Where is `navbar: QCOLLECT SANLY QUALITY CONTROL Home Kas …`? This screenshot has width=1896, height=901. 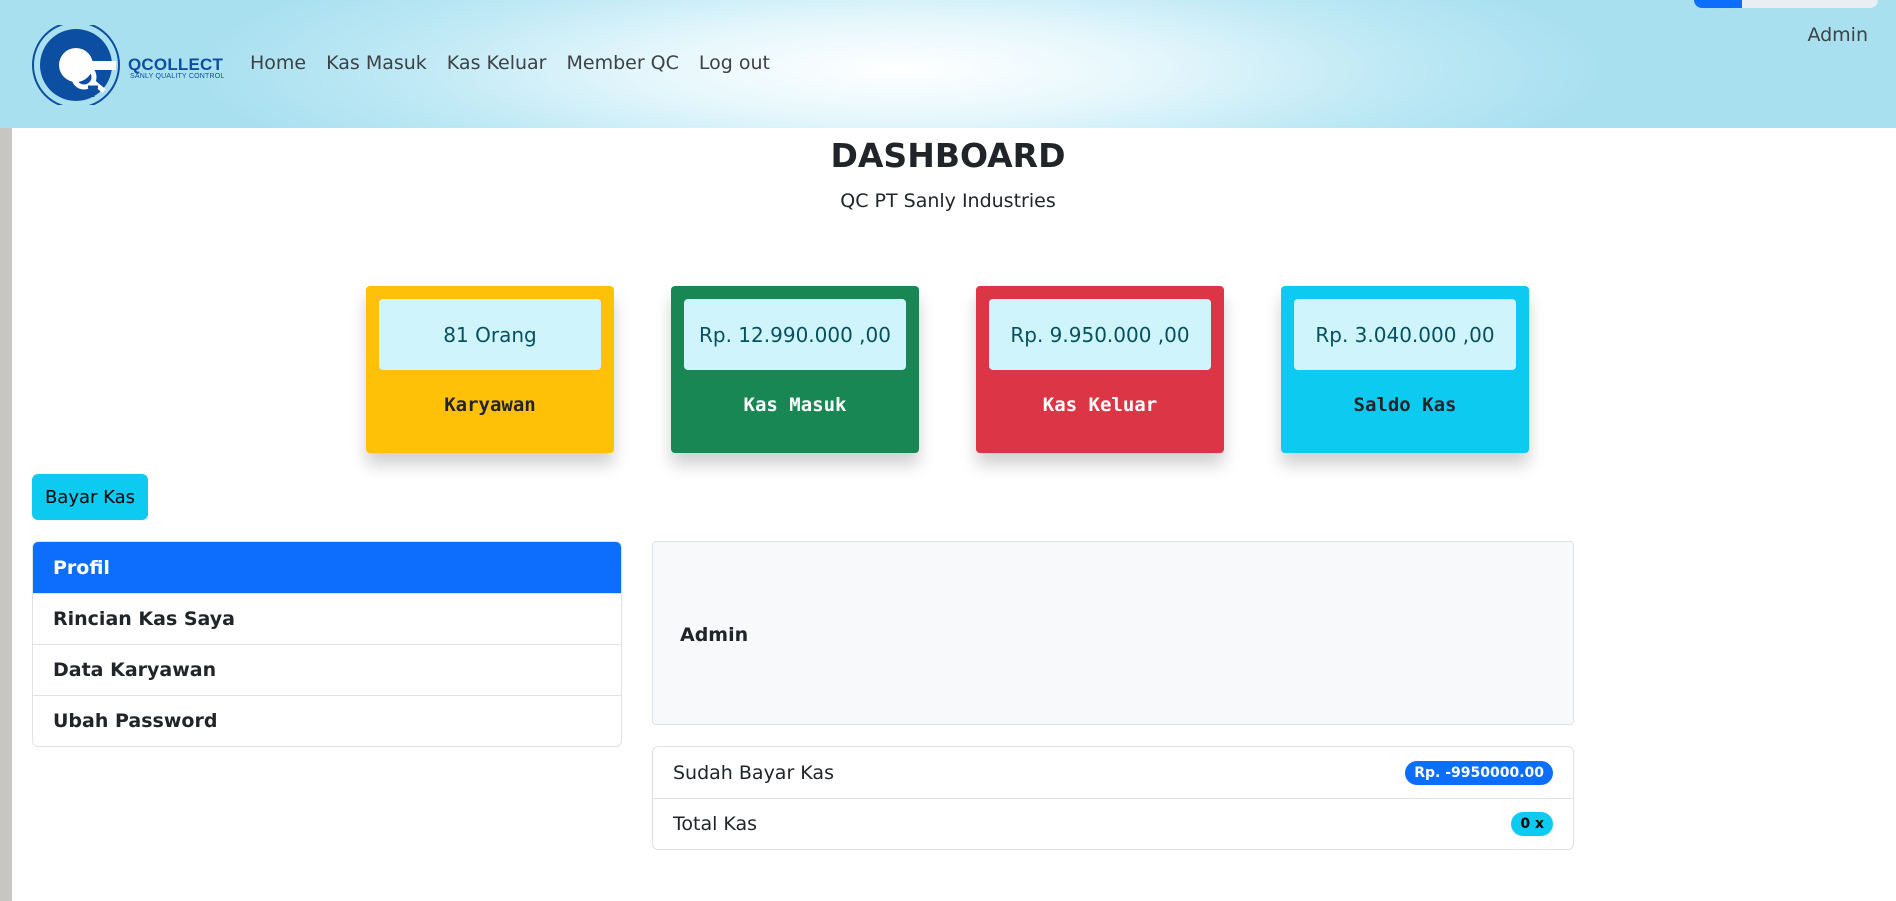
navbar: QCOLLECT SANLY QUALITY CONTROL Home Kas … is located at coordinates (948, 64).